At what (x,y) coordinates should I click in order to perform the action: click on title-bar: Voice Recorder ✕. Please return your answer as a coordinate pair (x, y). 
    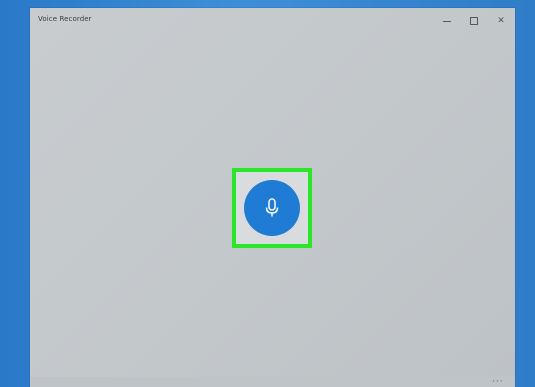
    Looking at the image, I should click on (272, 21).